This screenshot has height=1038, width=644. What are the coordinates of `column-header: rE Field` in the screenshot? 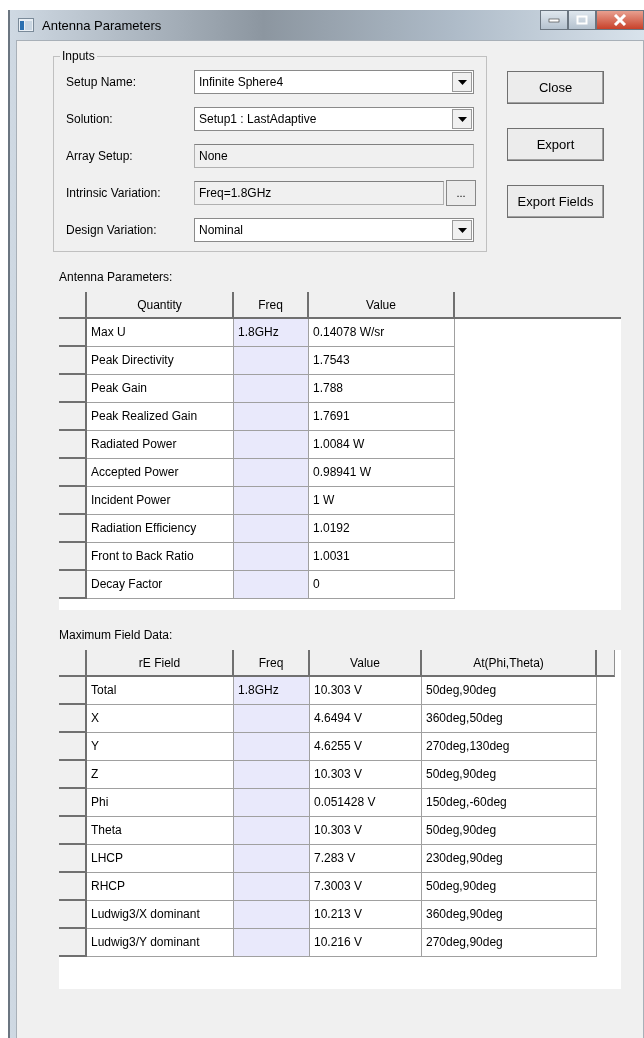 It's located at (160, 663).